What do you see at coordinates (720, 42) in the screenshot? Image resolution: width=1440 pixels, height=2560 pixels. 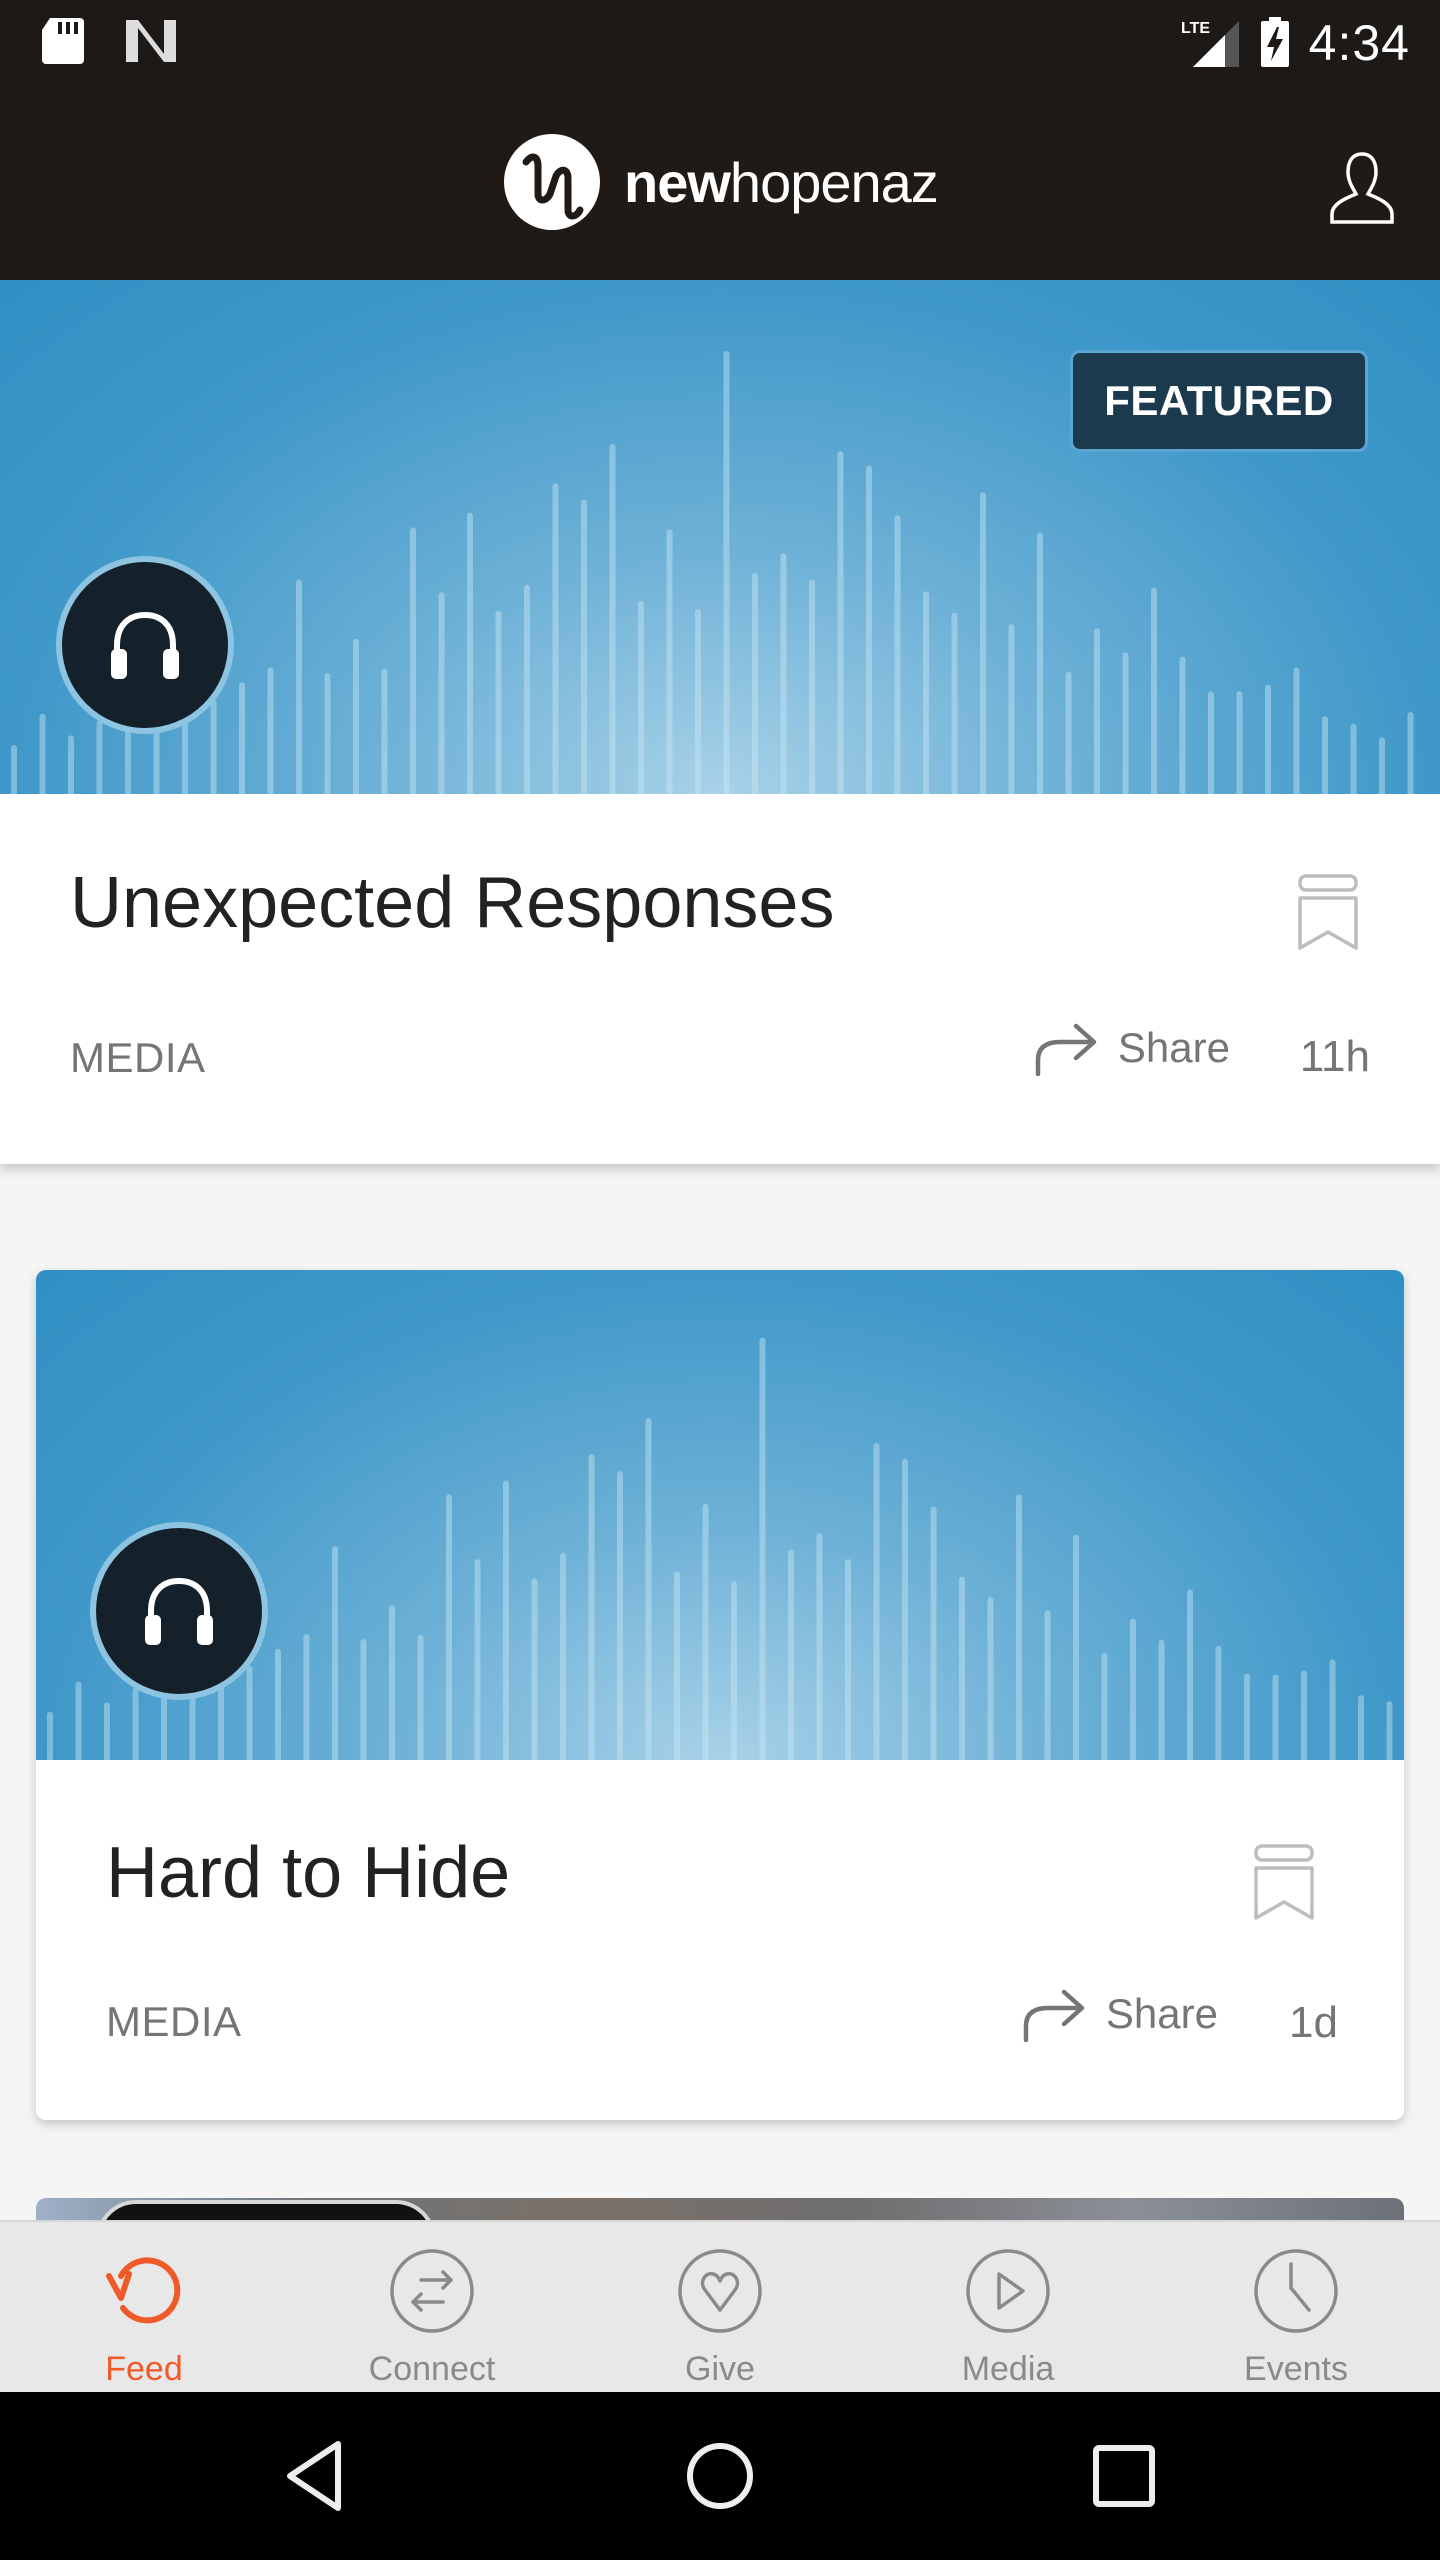 I see `status-bar: LTE 4:34` at bounding box center [720, 42].